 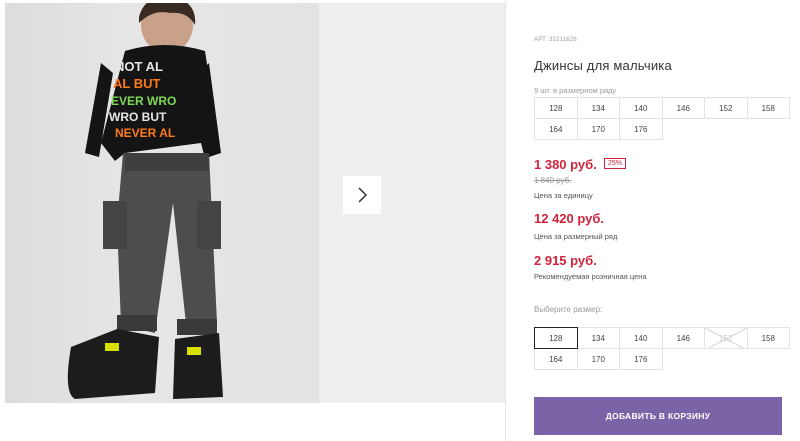 What do you see at coordinates (569, 218) in the screenshot?
I see `row-price: 12 420 руб.` at bounding box center [569, 218].